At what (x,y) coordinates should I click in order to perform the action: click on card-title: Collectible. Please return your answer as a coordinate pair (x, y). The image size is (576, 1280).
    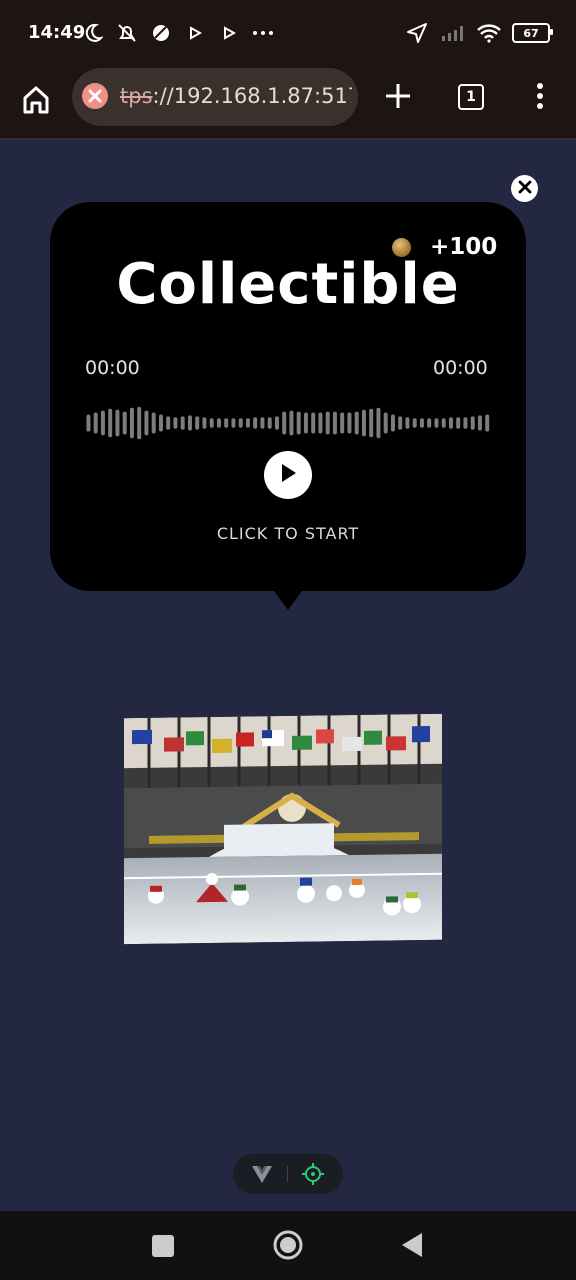
    Looking at the image, I should click on (288, 284).